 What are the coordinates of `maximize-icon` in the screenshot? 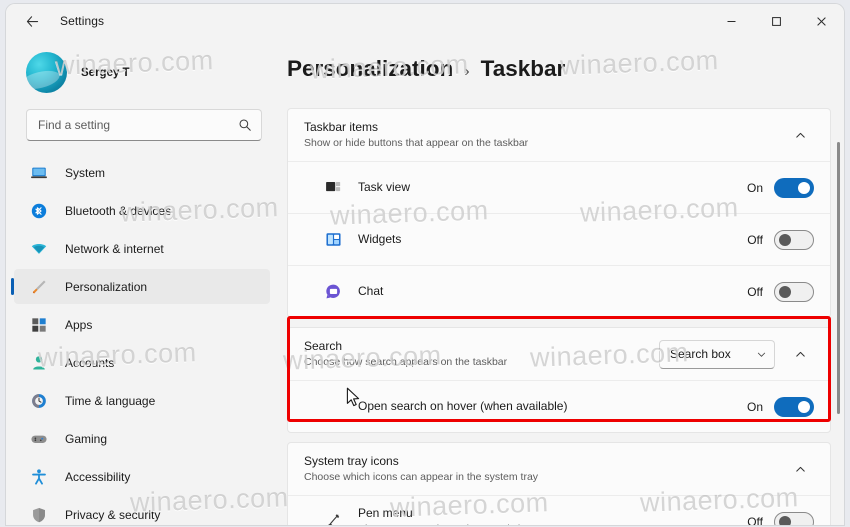 It's located at (776, 21).